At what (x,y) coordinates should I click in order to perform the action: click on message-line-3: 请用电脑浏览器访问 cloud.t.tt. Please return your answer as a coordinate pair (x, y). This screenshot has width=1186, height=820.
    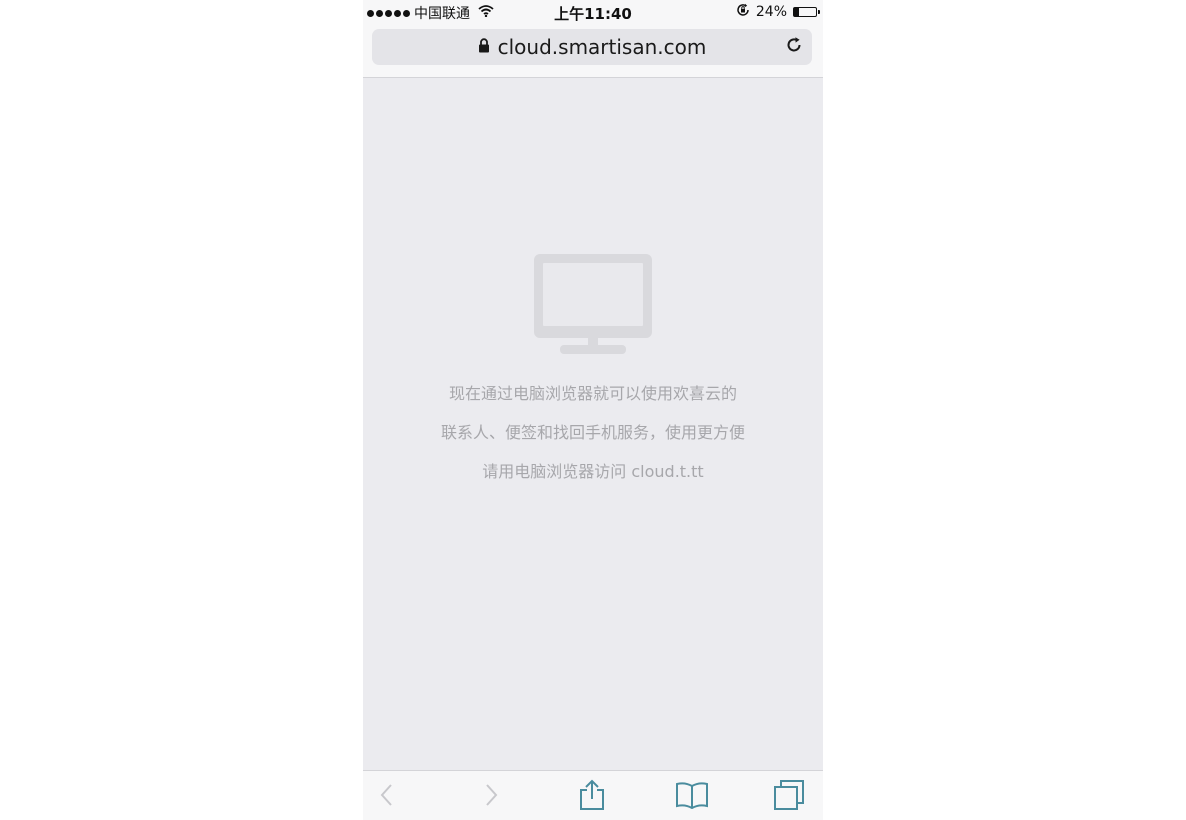
    Looking at the image, I should click on (593, 471).